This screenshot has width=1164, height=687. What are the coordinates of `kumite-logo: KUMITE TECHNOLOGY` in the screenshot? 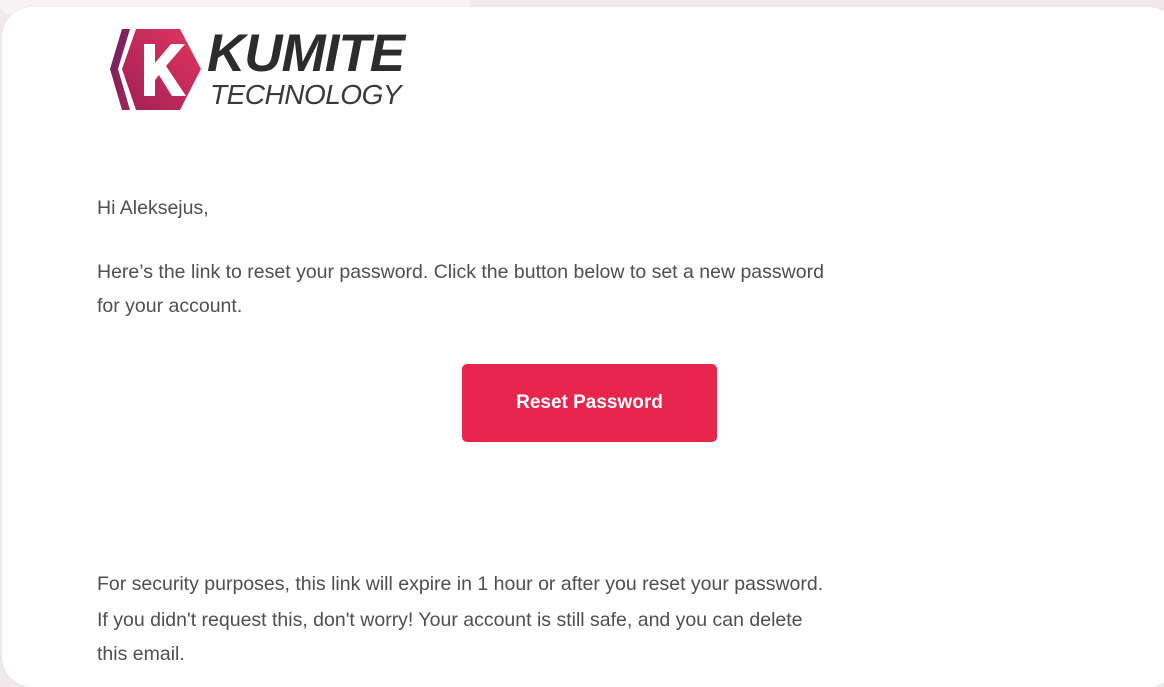 It's located at (268, 70).